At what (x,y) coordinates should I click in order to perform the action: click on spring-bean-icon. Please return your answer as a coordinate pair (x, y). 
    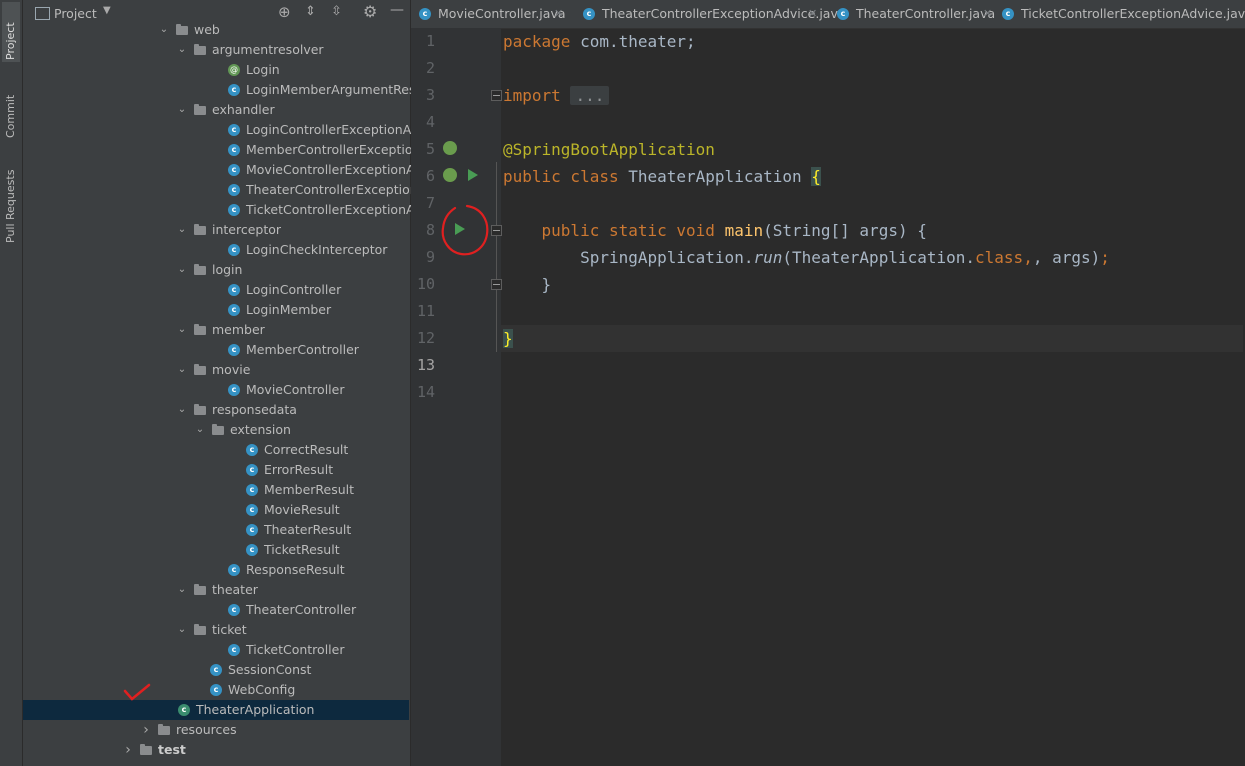
    Looking at the image, I should click on (450, 148).